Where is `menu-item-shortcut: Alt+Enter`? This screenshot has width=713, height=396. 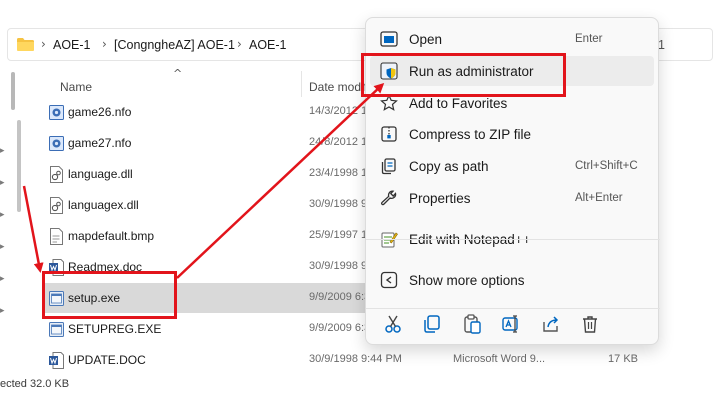 menu-item-shortcut: Alt+Enter is located at coordinates (599, 198).